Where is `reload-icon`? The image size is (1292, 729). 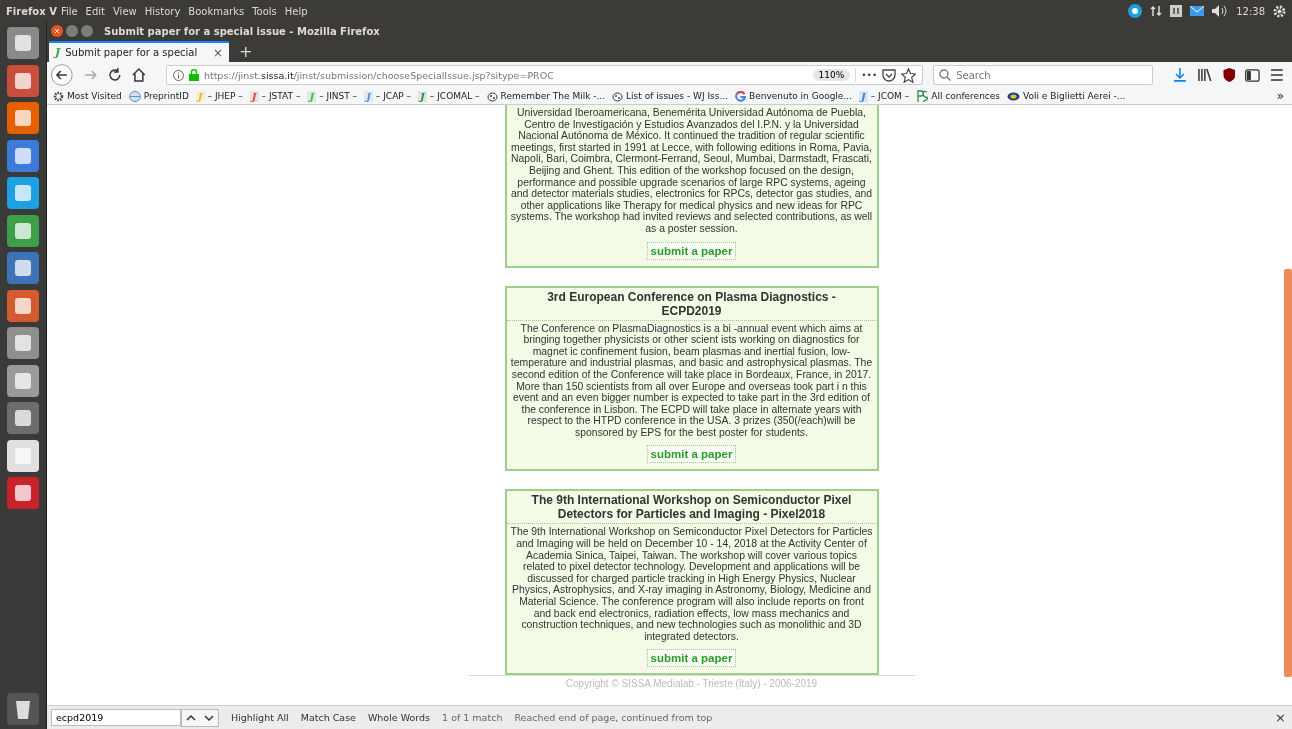 reload-icon is located at coordinates (115, 75).